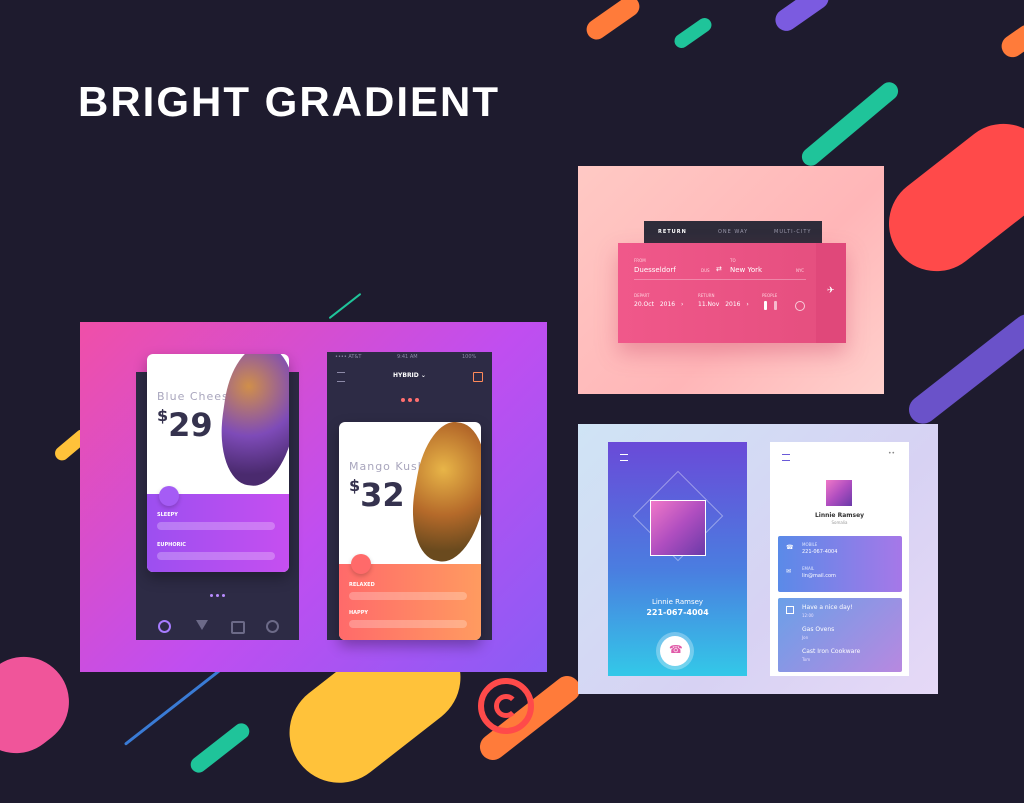 This screenshot has width=1024, height=803. What do you see at coordinates (831, 651) in the screenshot?
I see `message-3: Cast Iron Cookware` at bounding box center [831, 651].